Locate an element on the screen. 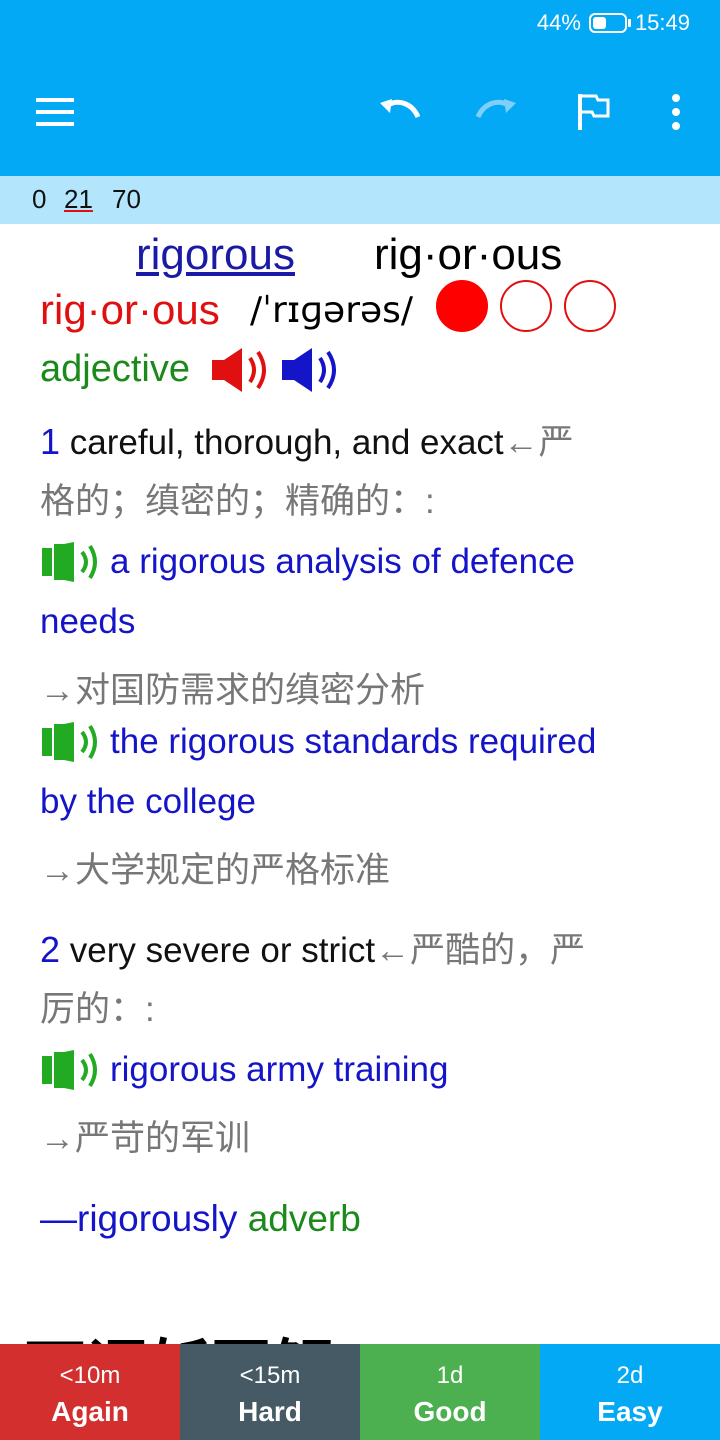 The image size is (720, 1440). good-label: Good is located at coordinates (450, 1411).